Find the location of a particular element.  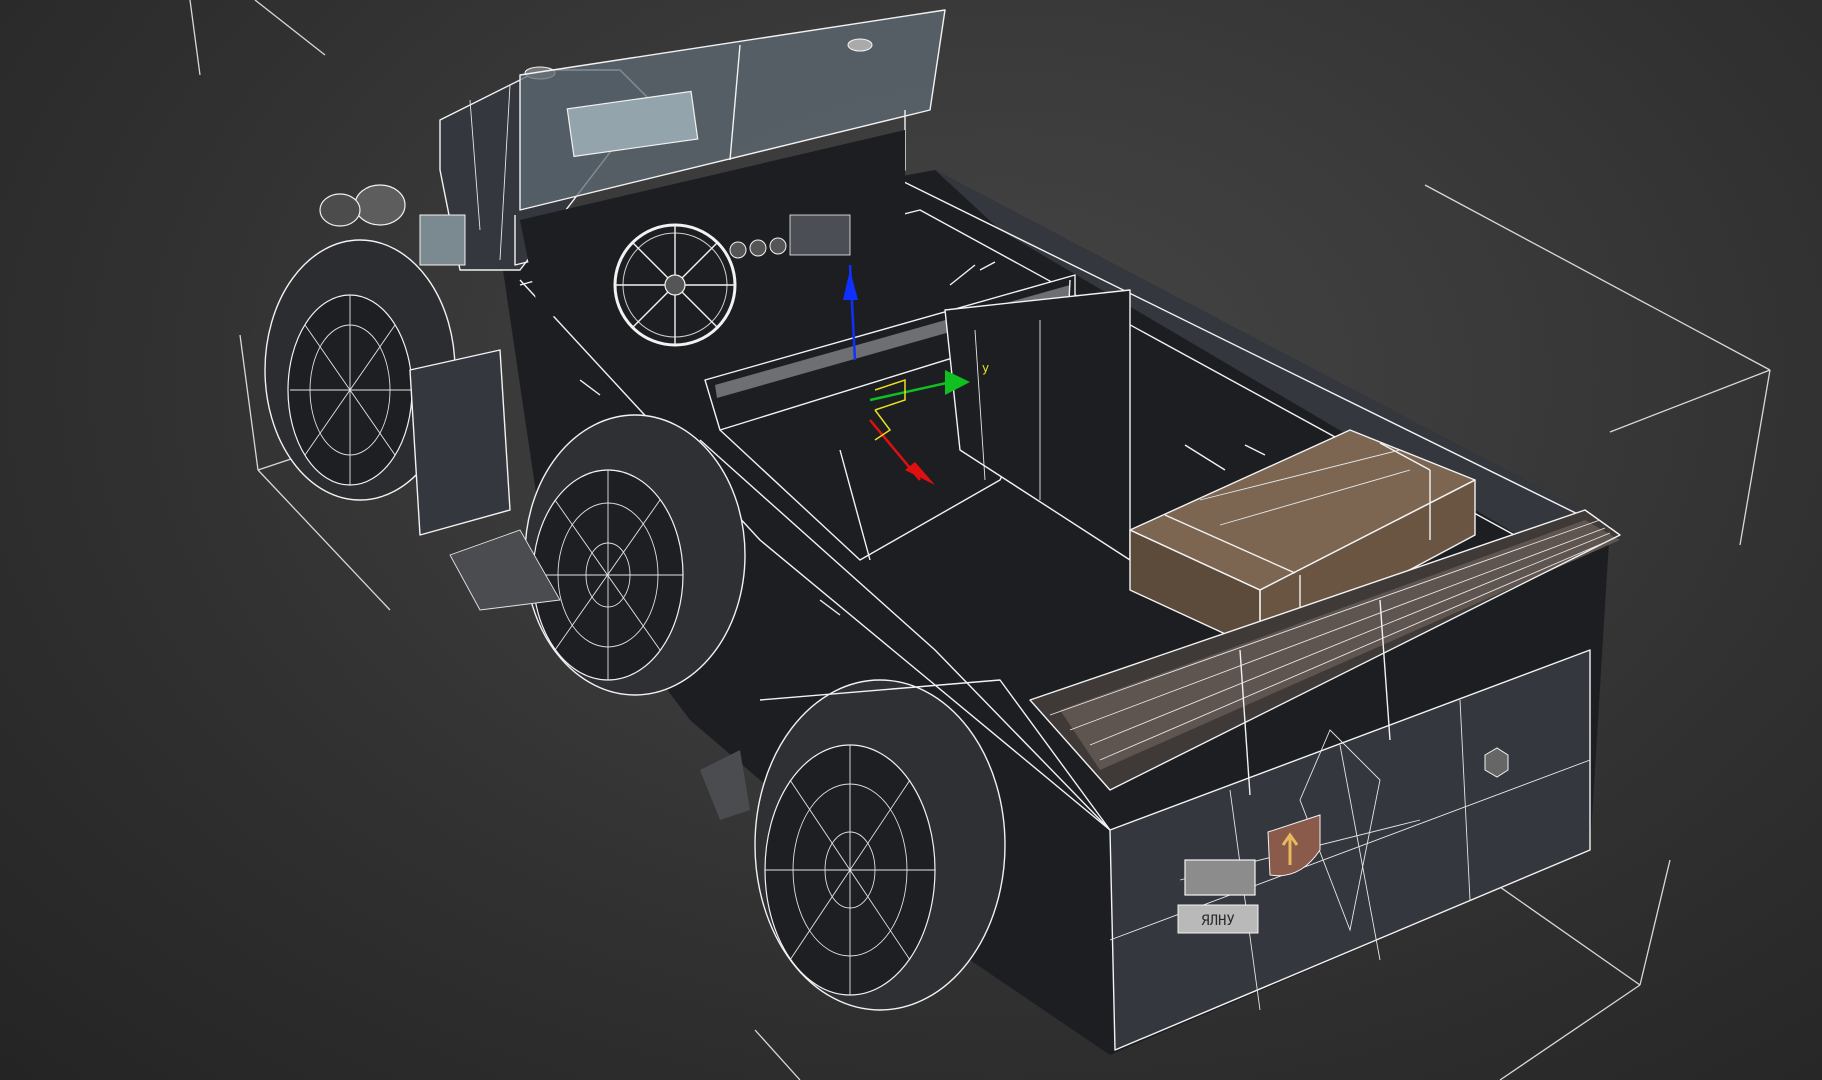

wheel-front is located at coordinates (387, 387).